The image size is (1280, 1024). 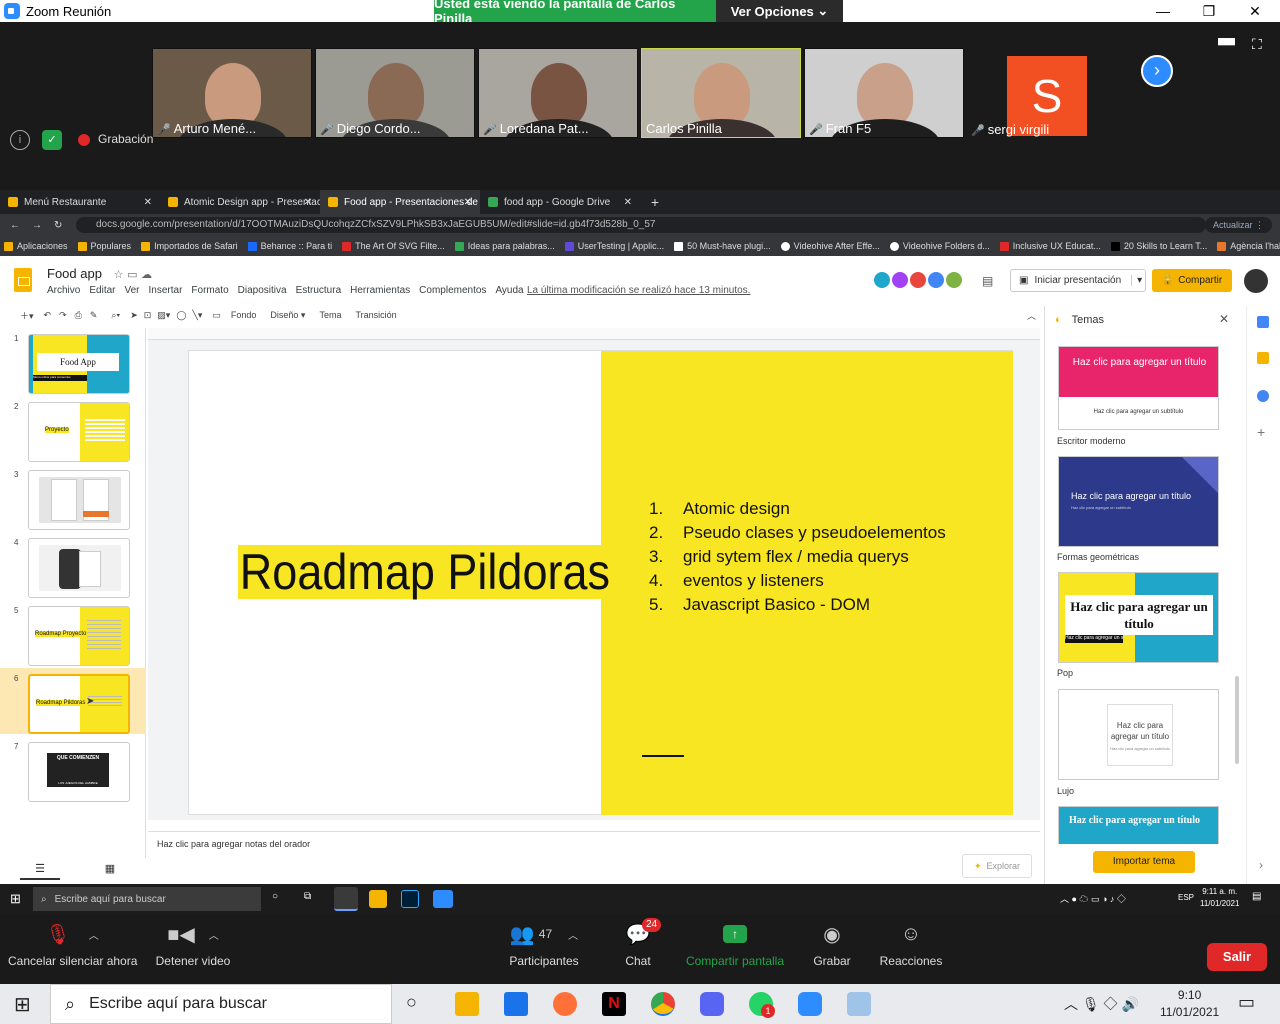 I want to click on gallery-view-icon: ▀▀, so click(x=1226, y=45).